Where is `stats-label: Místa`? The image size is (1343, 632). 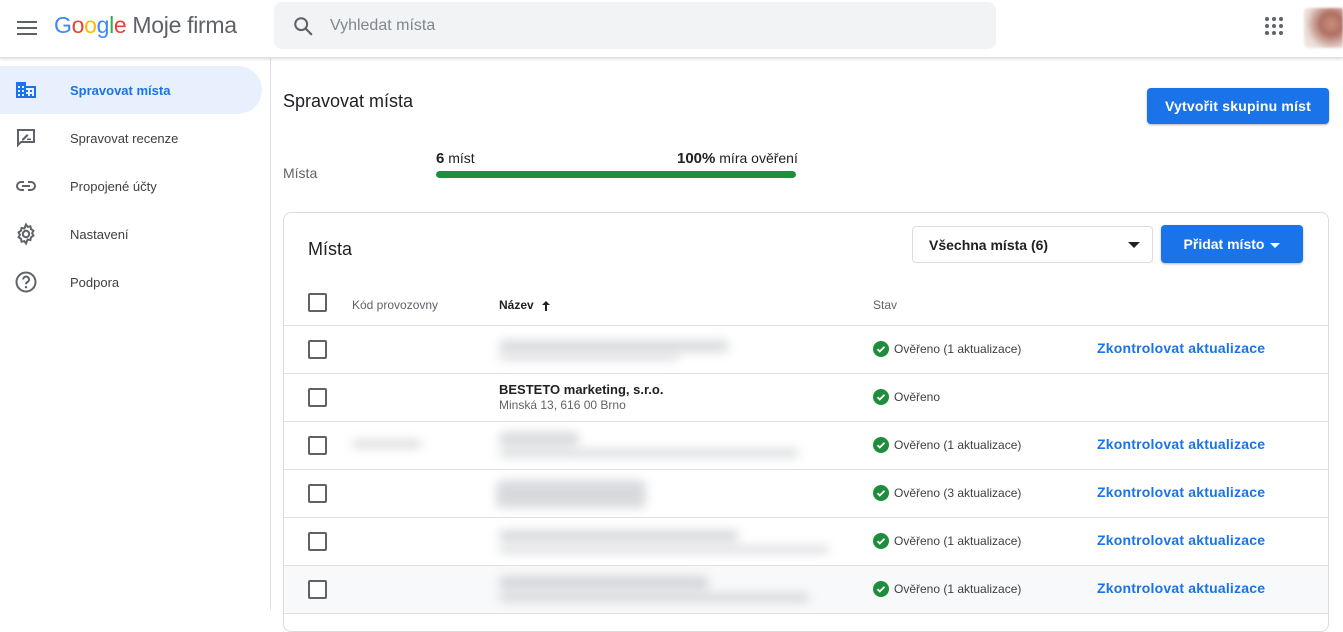
stats-label: Místa is located at coordinates (300, 173).